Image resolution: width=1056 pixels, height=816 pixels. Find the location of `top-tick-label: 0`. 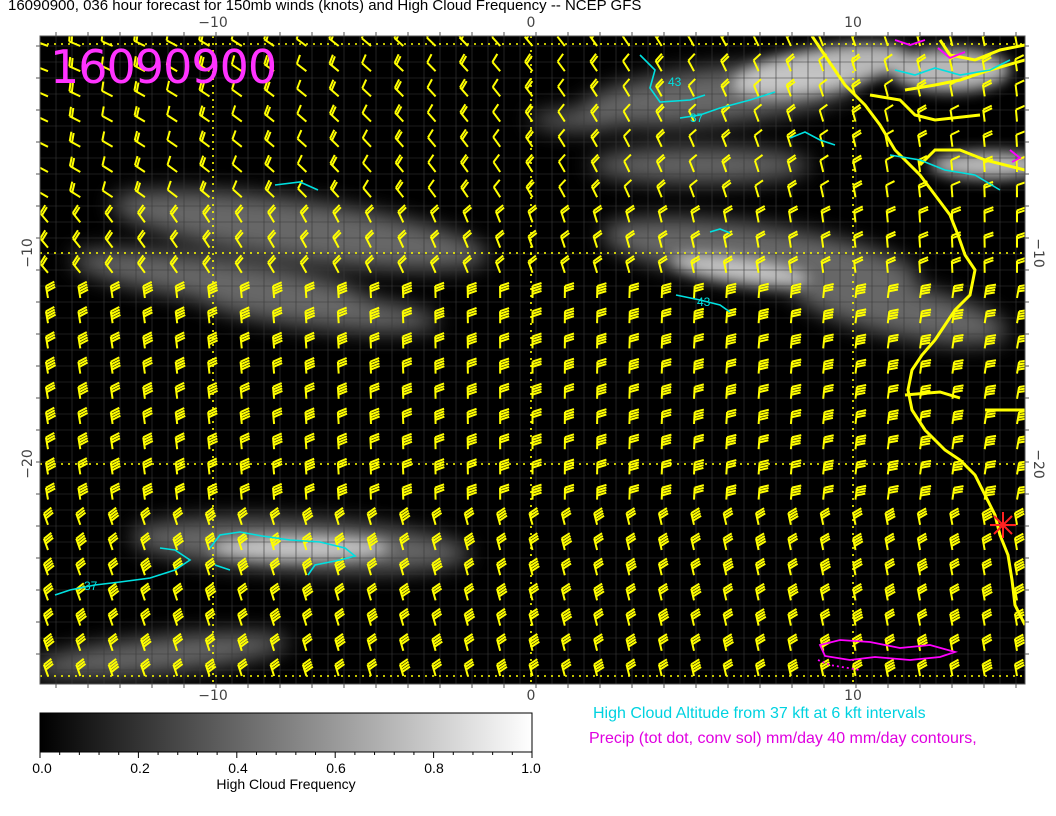

top-tick-label: 0 is located at coordinates (531, 23).